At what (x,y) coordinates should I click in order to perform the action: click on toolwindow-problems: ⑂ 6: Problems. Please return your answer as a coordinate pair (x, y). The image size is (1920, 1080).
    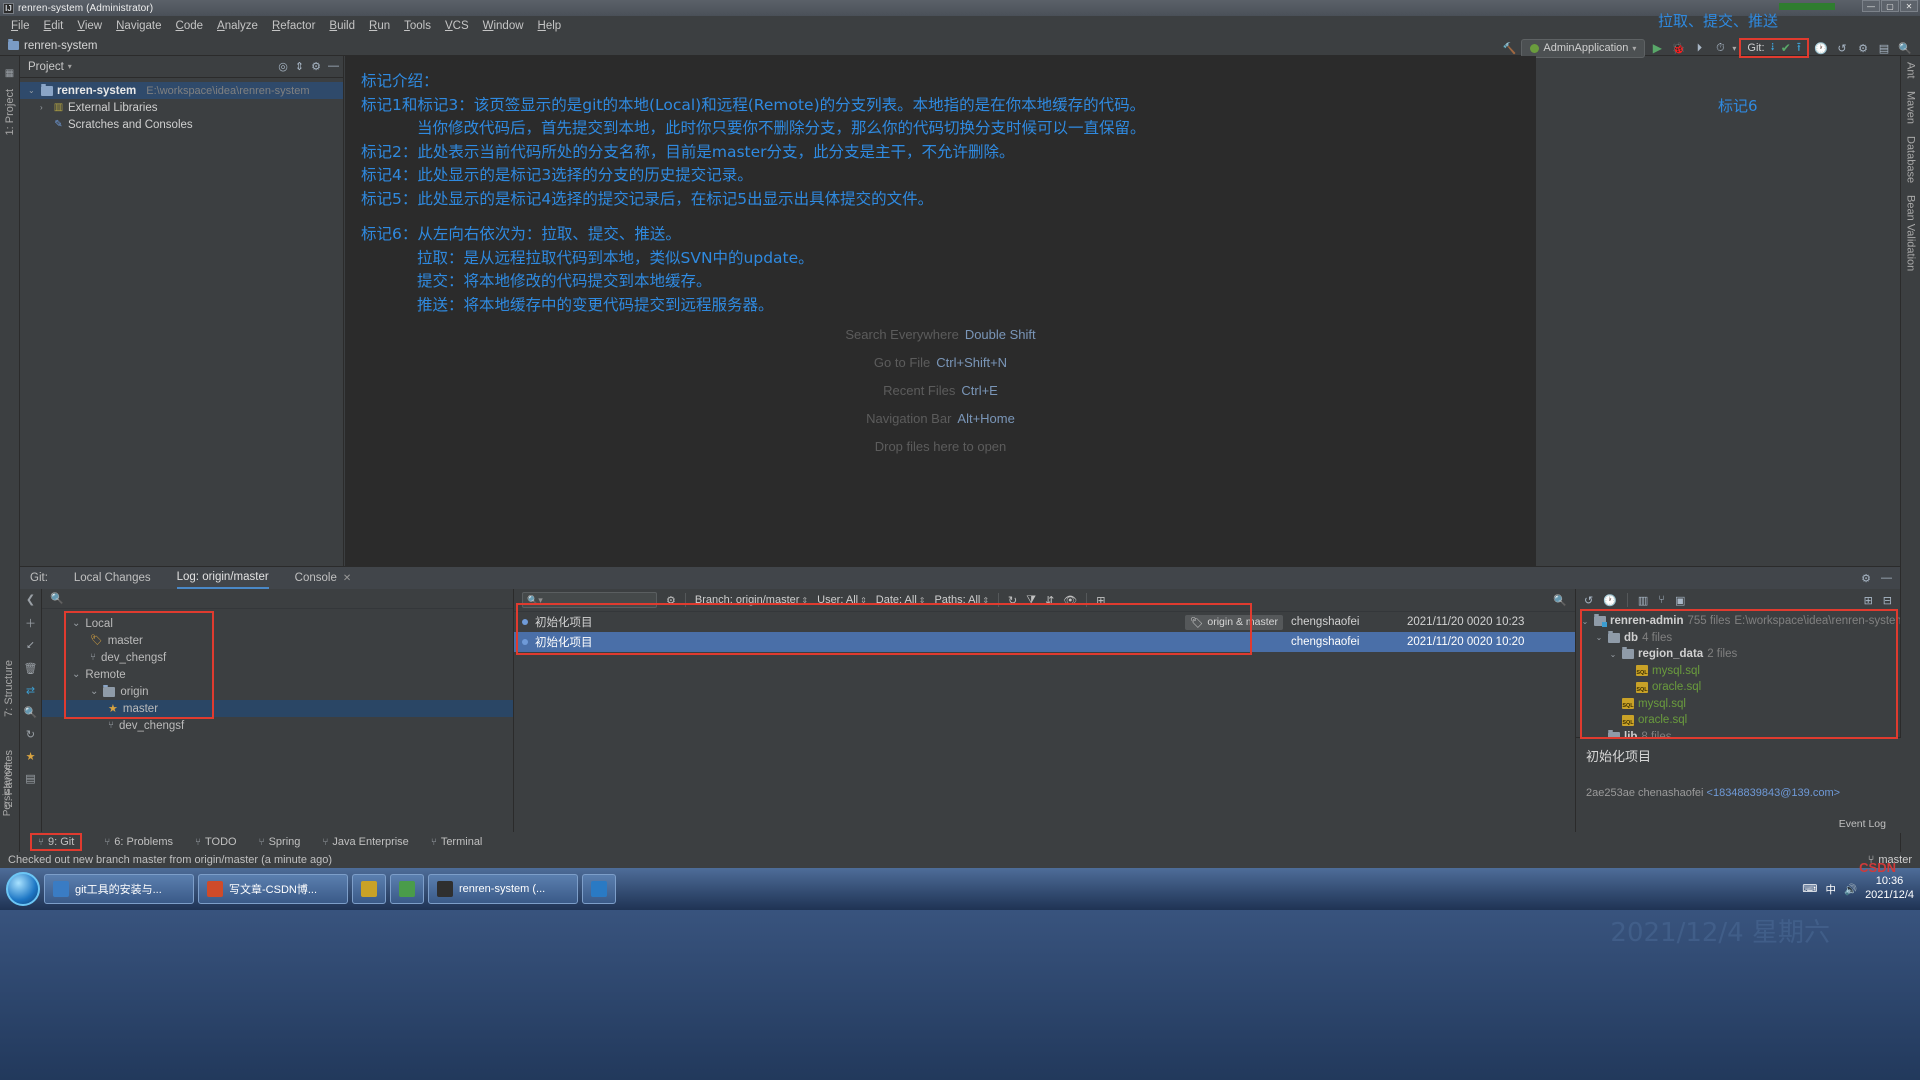
    Looking at the image, I should click on (138, 842).